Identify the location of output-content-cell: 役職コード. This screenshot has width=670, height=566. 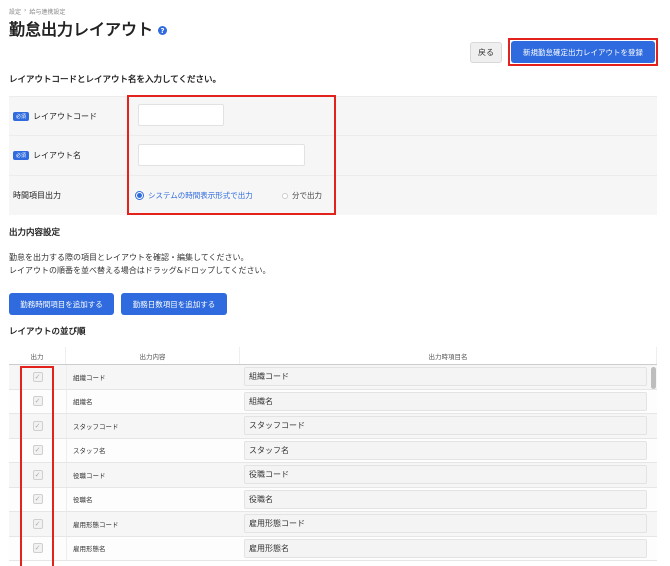
(153, 475).